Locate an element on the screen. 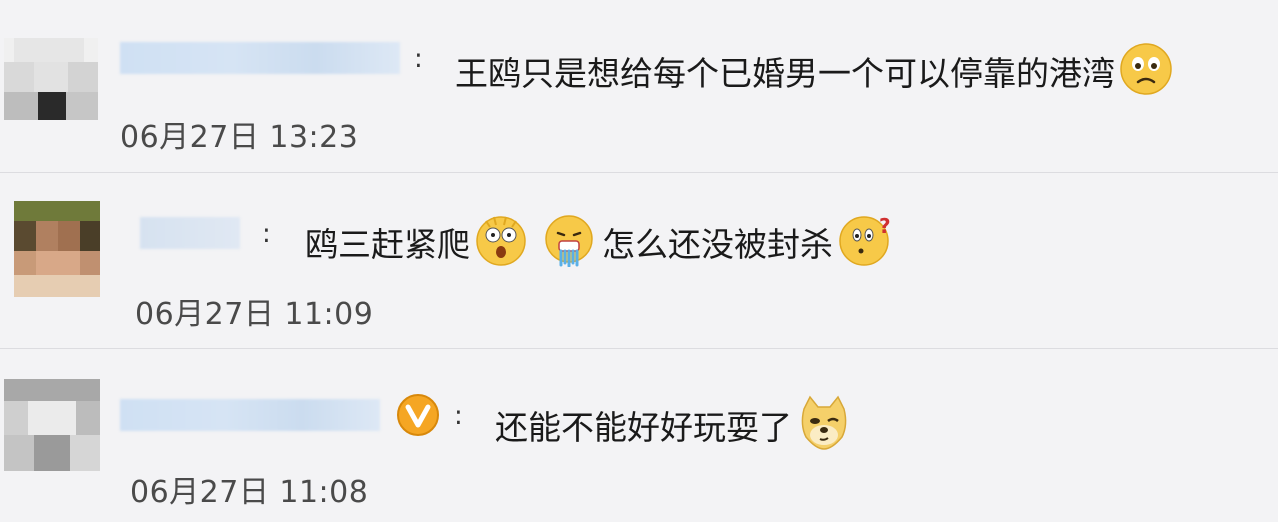 Image resolution: width=1278 pixels, height=522 pixels. comment-text-body: 王鸥只是想给每个已婚男一个可以停靠的港湾 is located at coordinates (785, 73).